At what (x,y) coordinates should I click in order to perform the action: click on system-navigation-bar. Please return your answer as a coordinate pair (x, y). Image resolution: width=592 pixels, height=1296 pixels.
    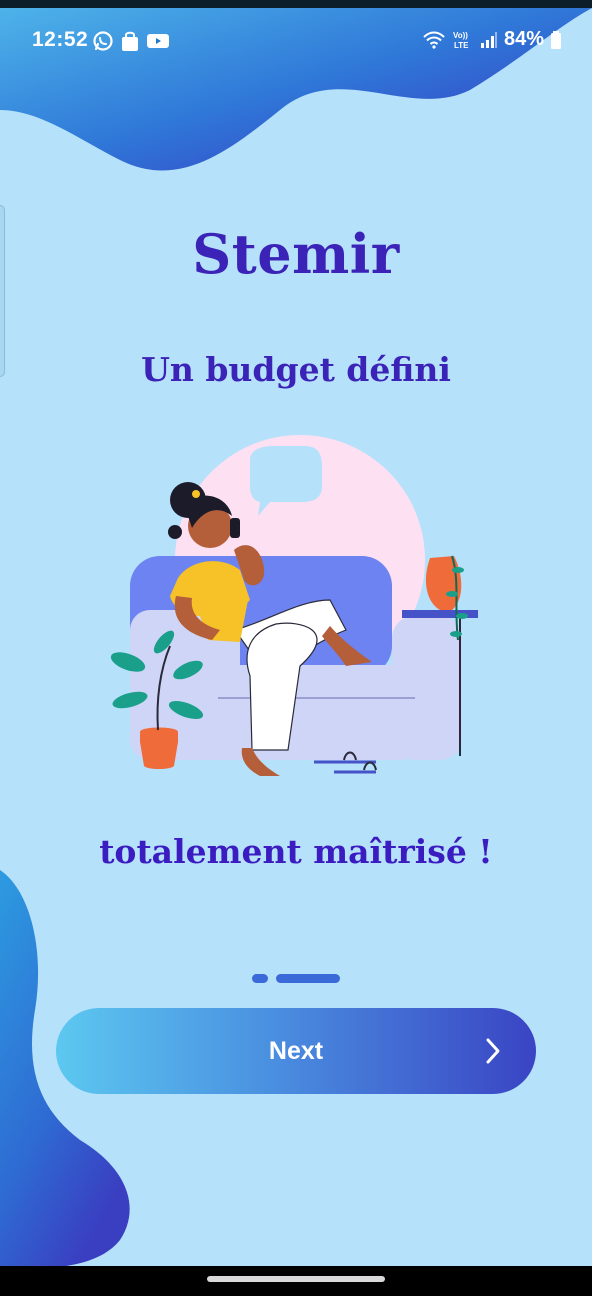
    Looking at the image, I should click on (296, 1281).